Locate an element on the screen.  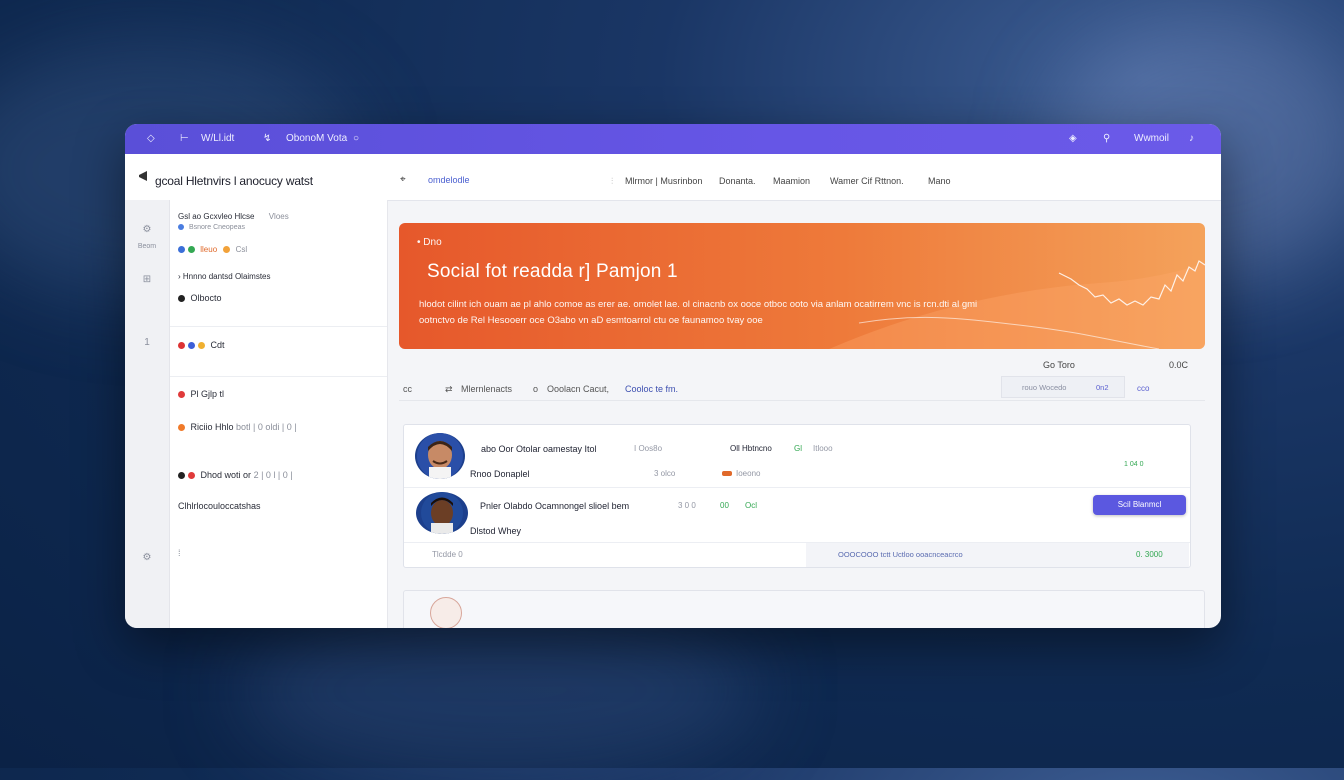
sidebar-item-label: Pl Gjlp tl is located at coordinates (207, 394).